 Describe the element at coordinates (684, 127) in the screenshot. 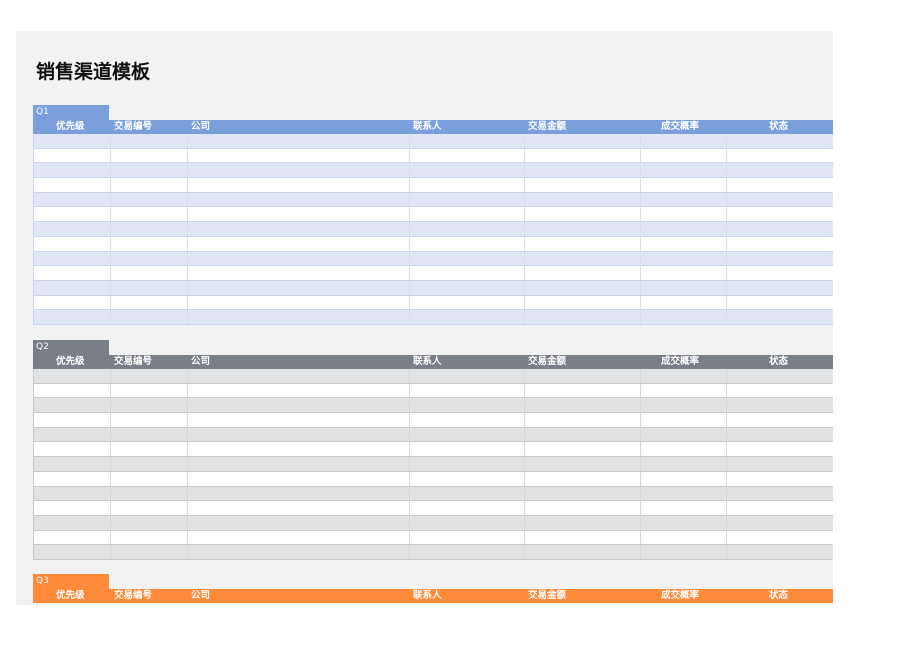

I see `header-probability: 成交概率` at that location.